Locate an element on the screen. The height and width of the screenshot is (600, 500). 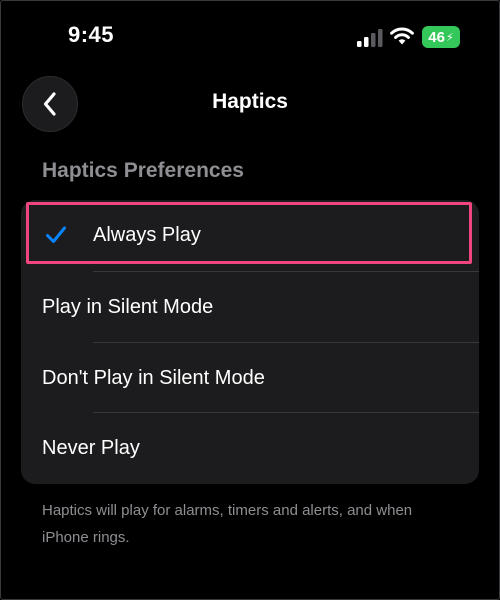
option-label: Play in Silent Mode is located at coordinates (128, 307).